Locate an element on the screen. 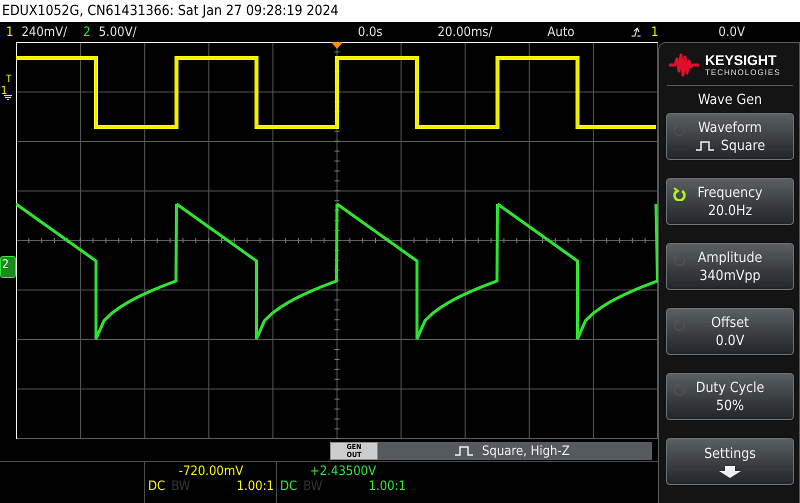 The height and width of the screenshot is (503, 800). time-delay: 0.0s is located at coordinates (370, 32).